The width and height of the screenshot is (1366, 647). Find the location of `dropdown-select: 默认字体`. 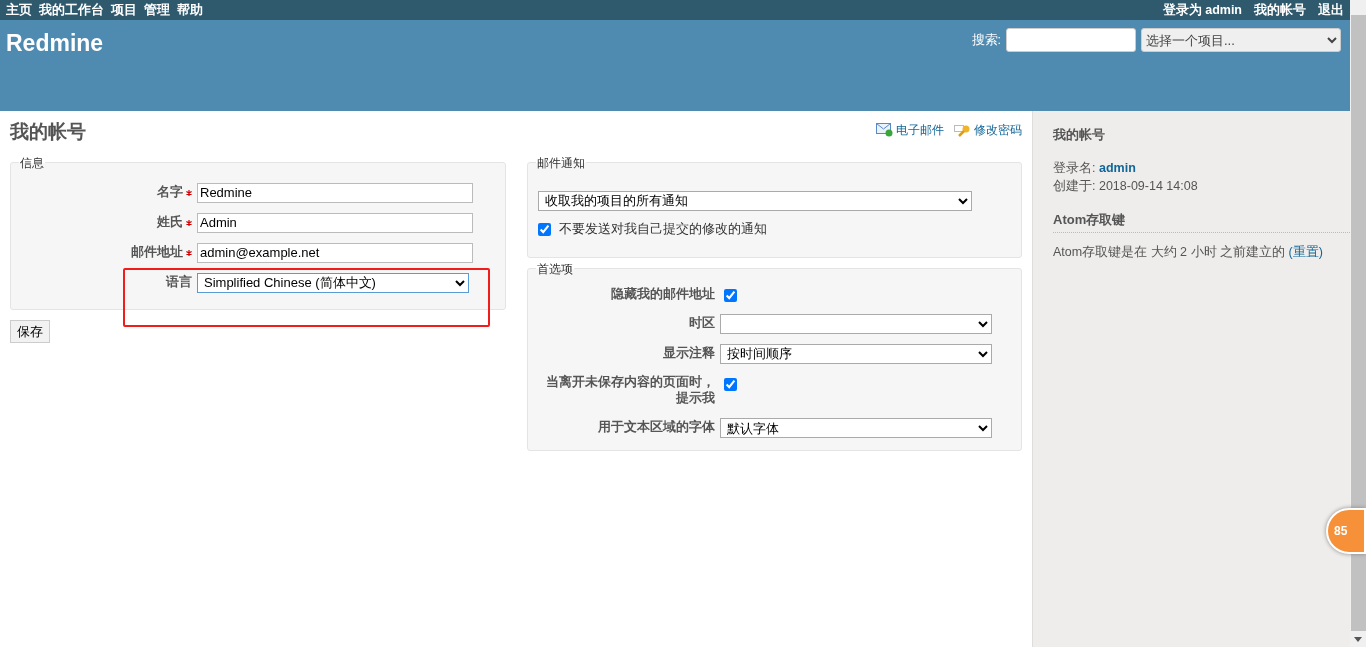

dropdown-select: 默认字体 is located at coordinates (855, 428).